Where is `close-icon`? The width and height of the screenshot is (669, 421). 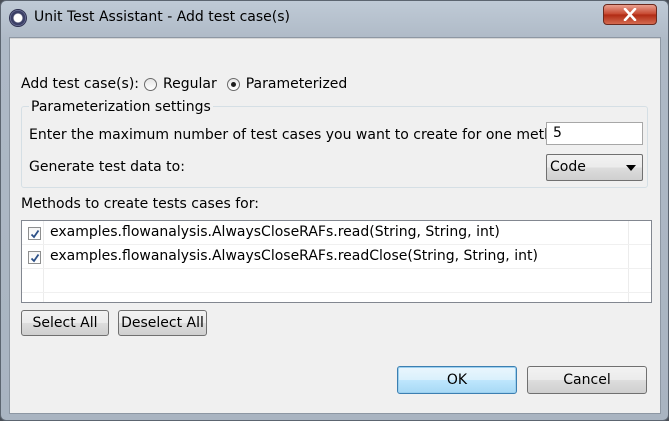 close-icon is located at coordinates (630, 14).